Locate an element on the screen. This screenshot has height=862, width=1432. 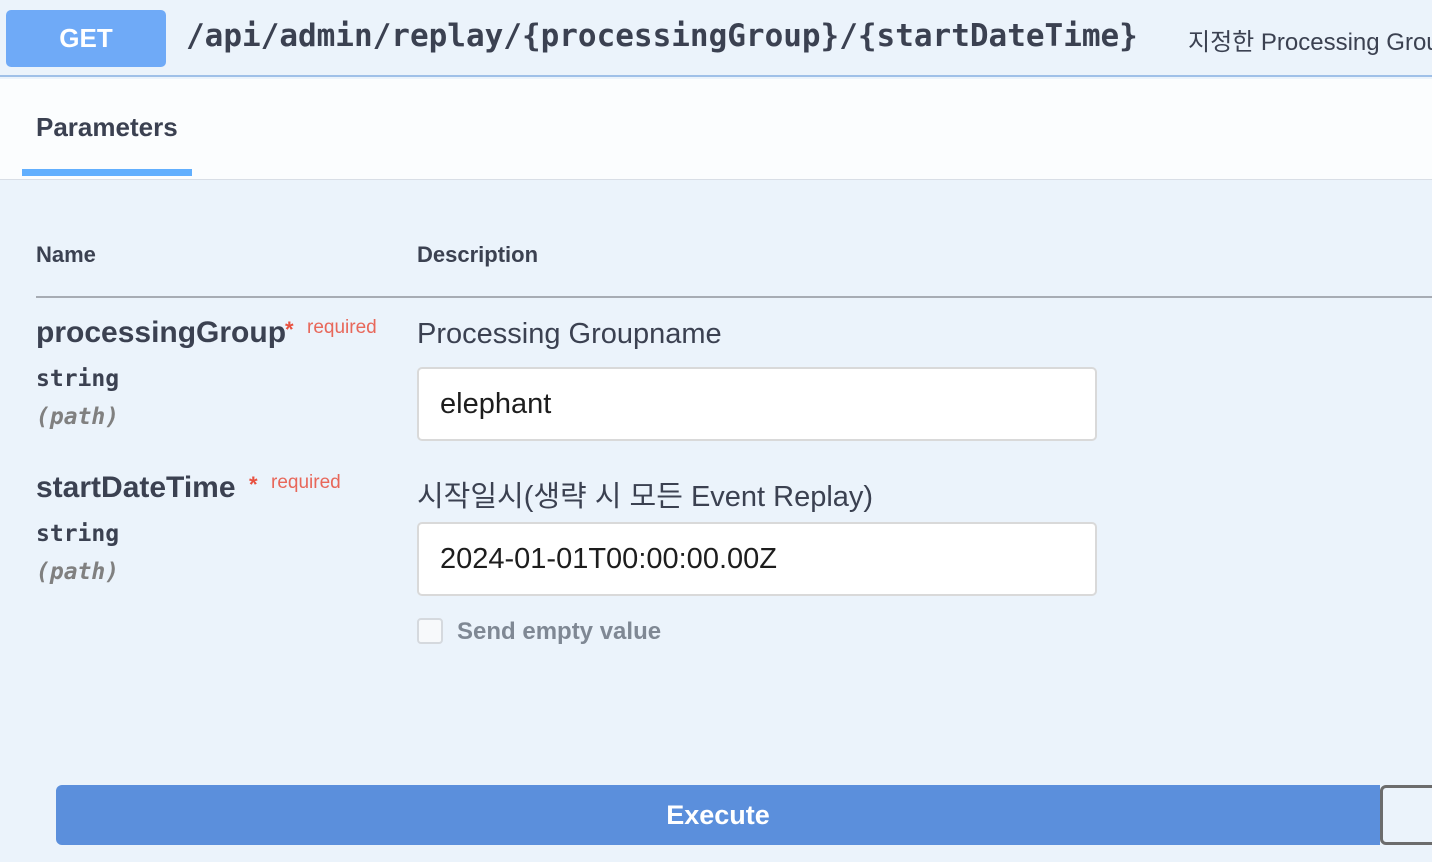
description-column-header: Description is located at coordinates (478, 254).